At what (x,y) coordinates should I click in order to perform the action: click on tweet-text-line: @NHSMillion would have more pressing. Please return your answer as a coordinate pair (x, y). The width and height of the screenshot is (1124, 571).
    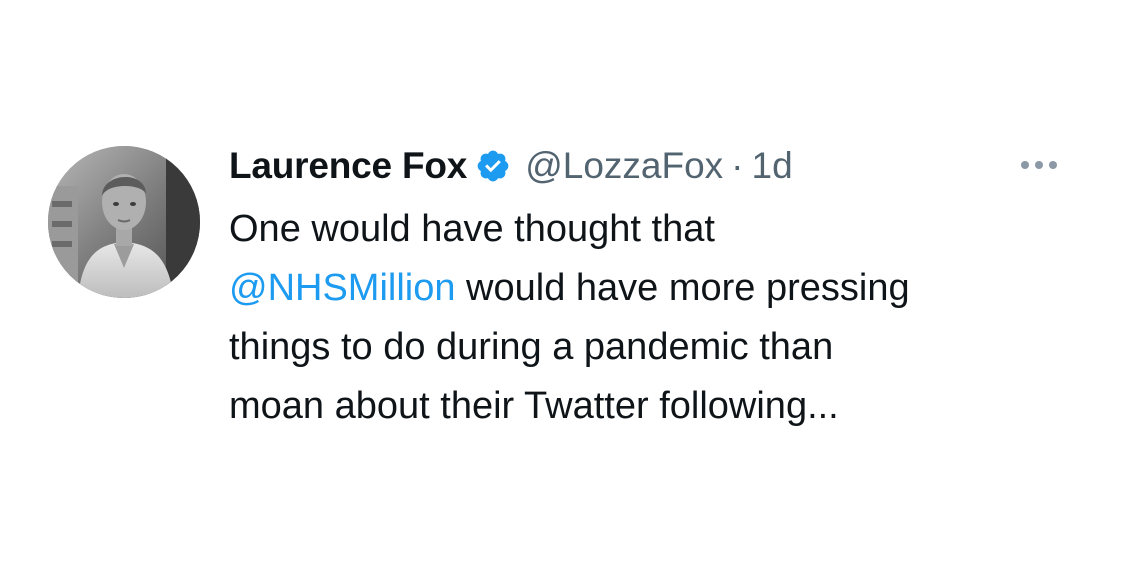
    Looking at the image, I should click on (659, 288).